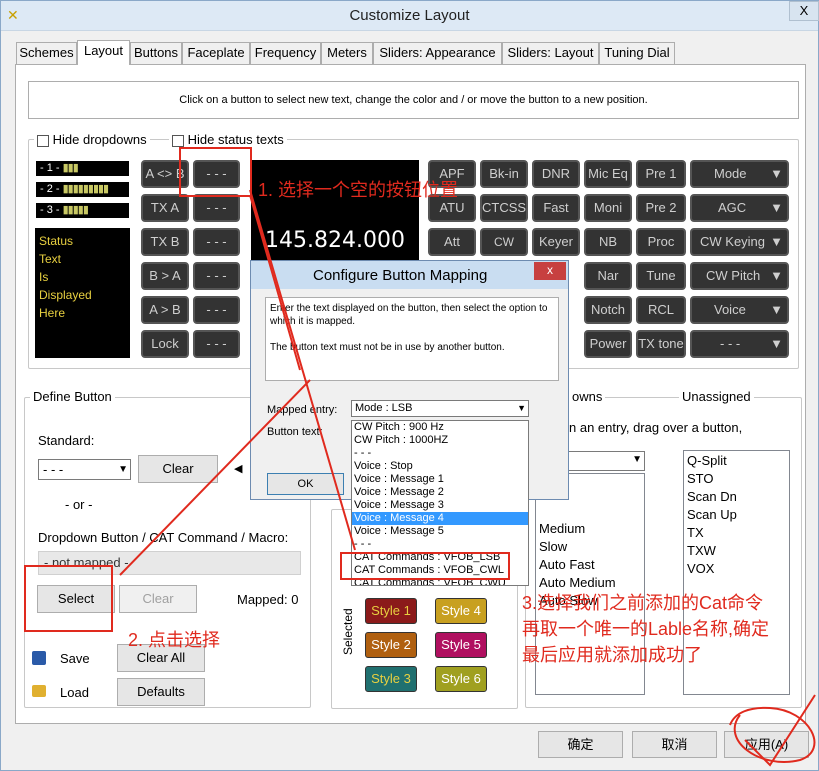 The width and height of the screenshot is (819, 771). What do you see at coordinates (174, 640) in the screenshot?
I see `annotation-step-2: 2. 点击选择` at bounding box center [174, 640].